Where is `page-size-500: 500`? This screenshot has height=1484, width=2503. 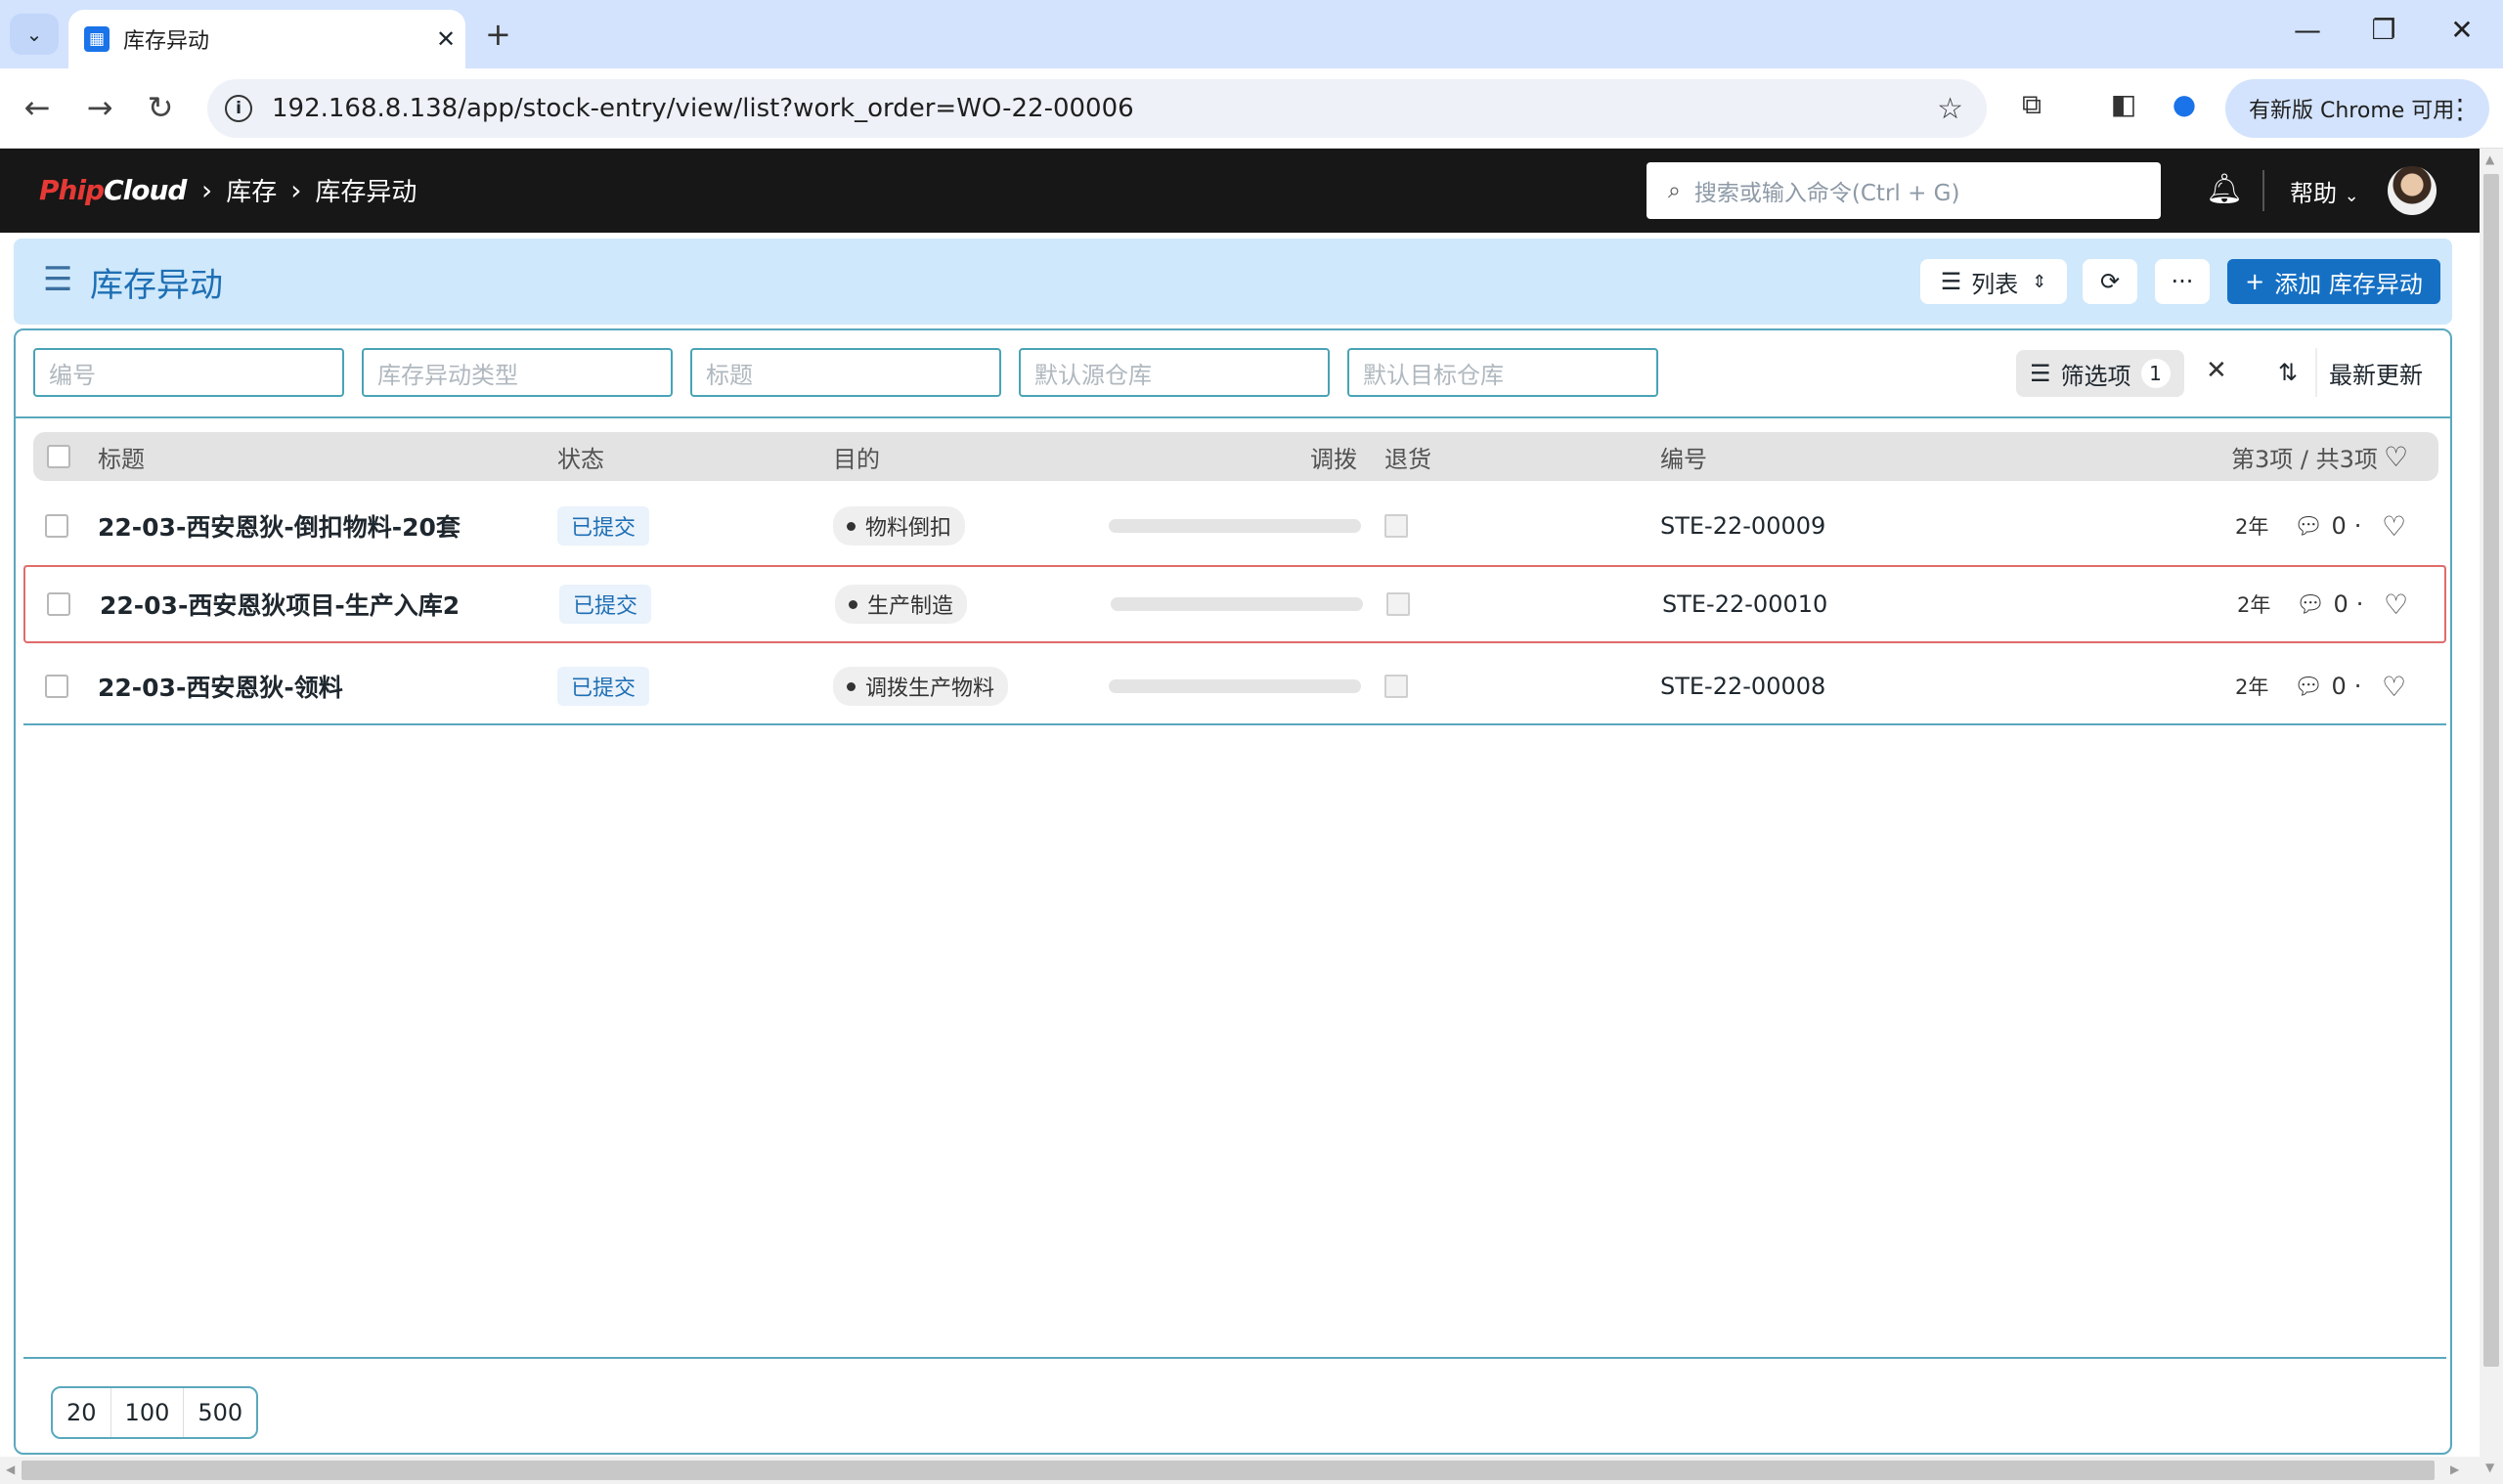 page-size-500: 500 is located at coordinates (219, 1412).